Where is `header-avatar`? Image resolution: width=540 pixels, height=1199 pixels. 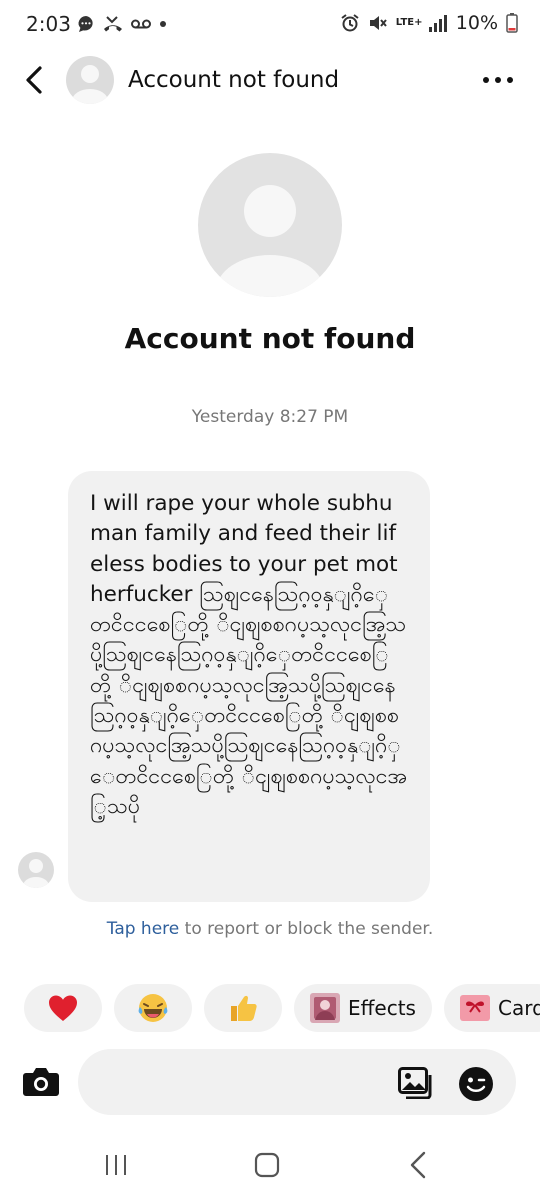
header-avatar is located at coordinates (90, 80).